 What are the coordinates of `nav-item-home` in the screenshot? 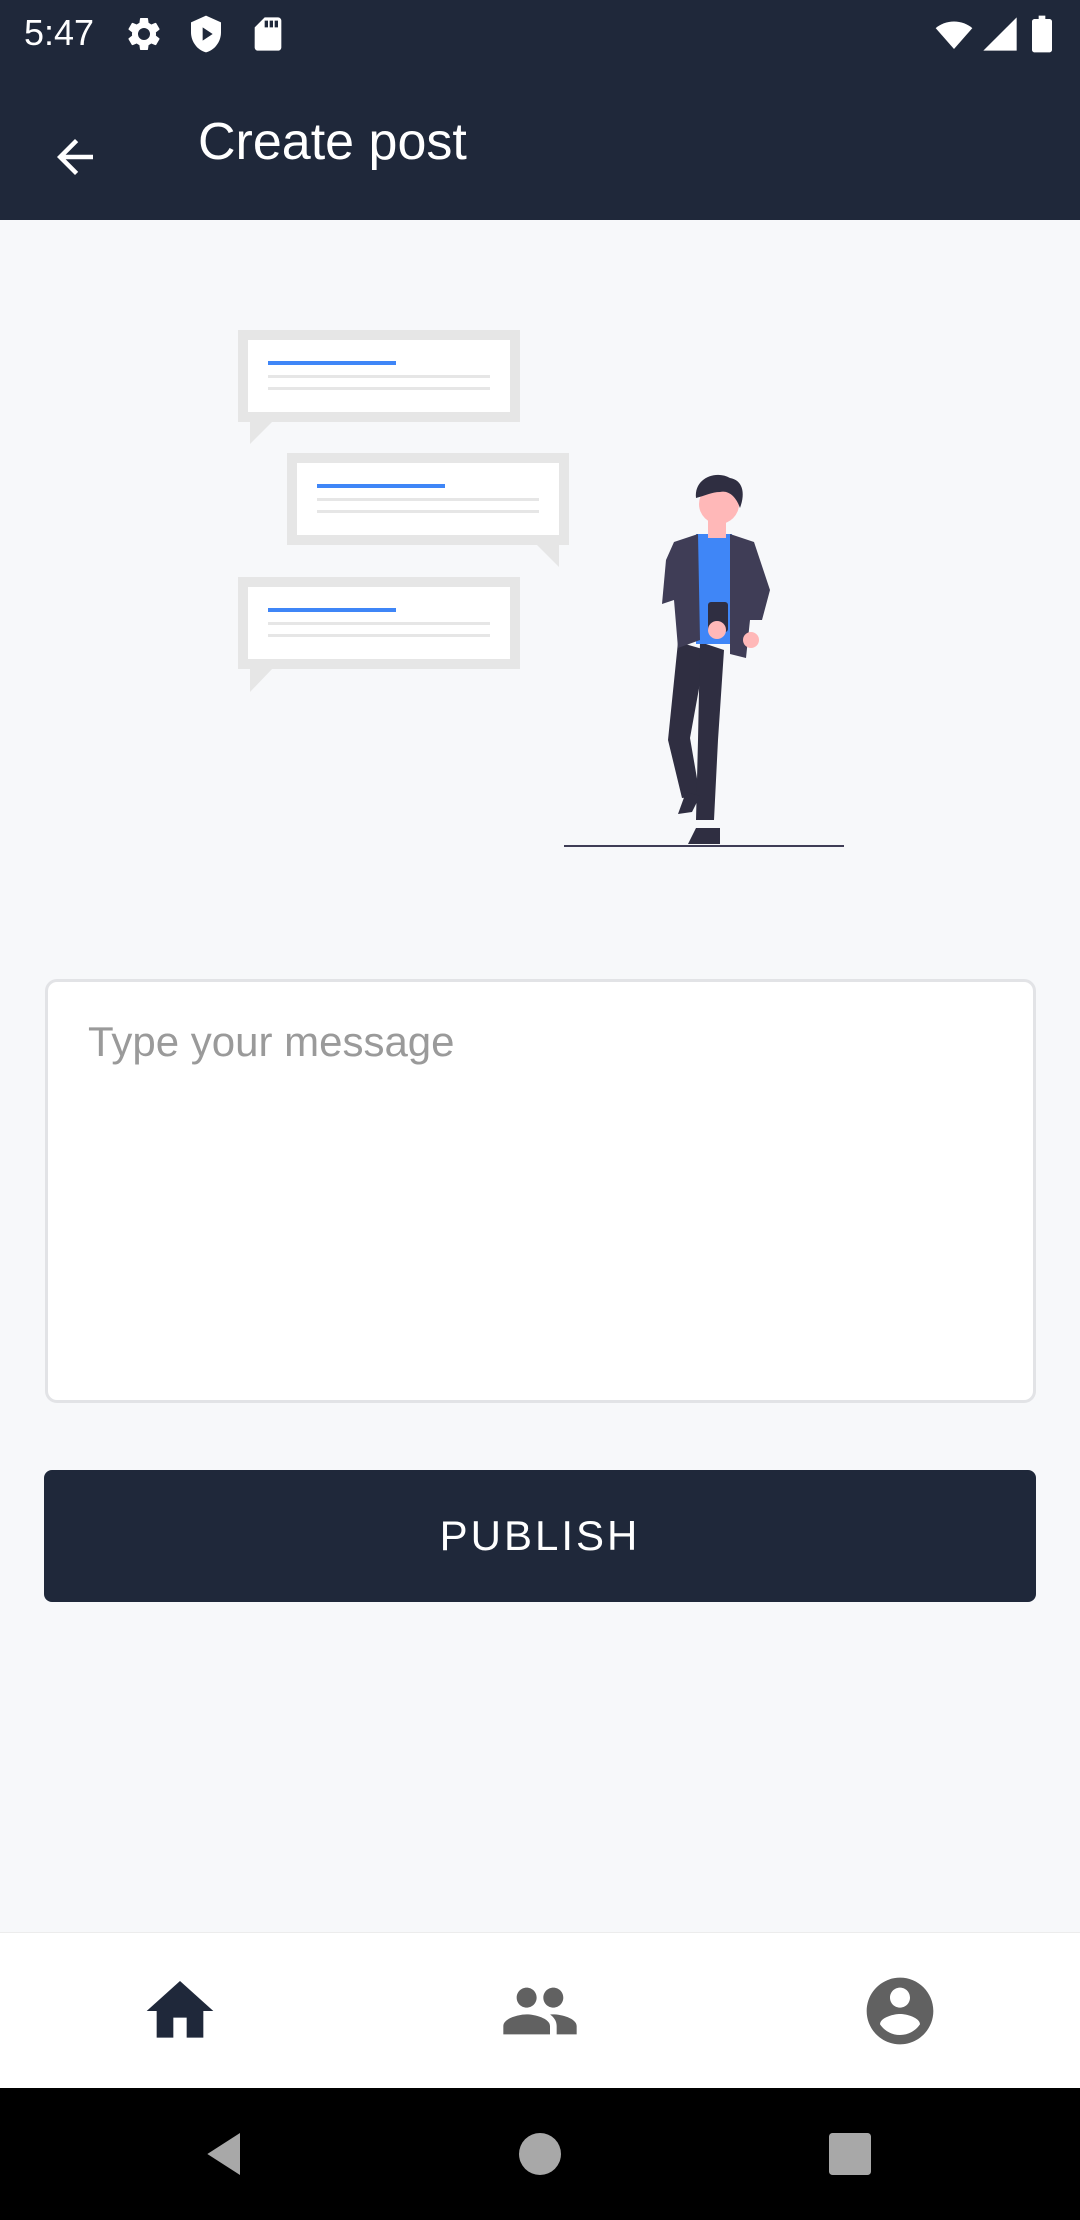 It's located at (180, 2011).